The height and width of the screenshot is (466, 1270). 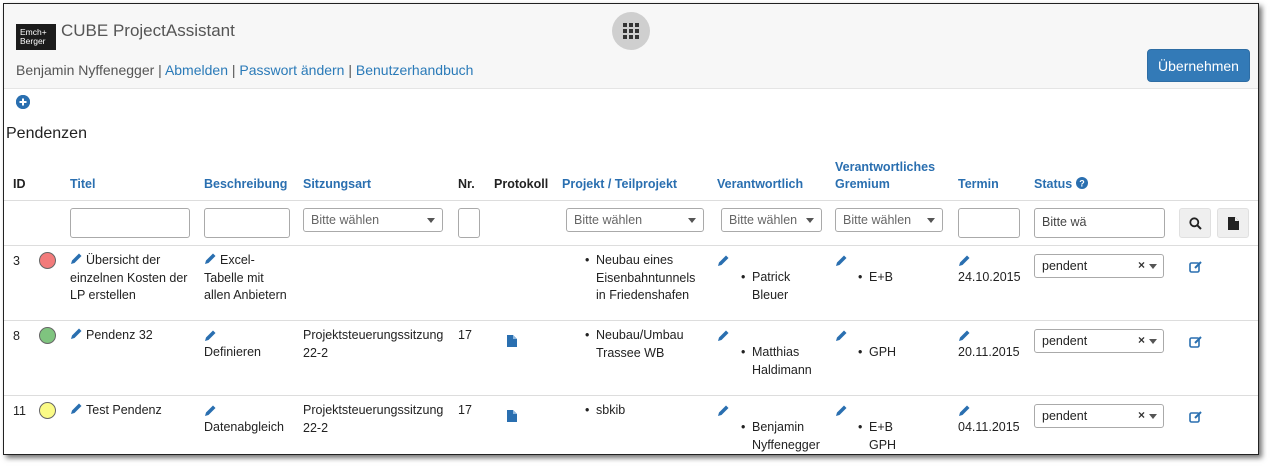 I want to click on user-manual-link: Benutzerhandbuch, so click(x=415, y=70).